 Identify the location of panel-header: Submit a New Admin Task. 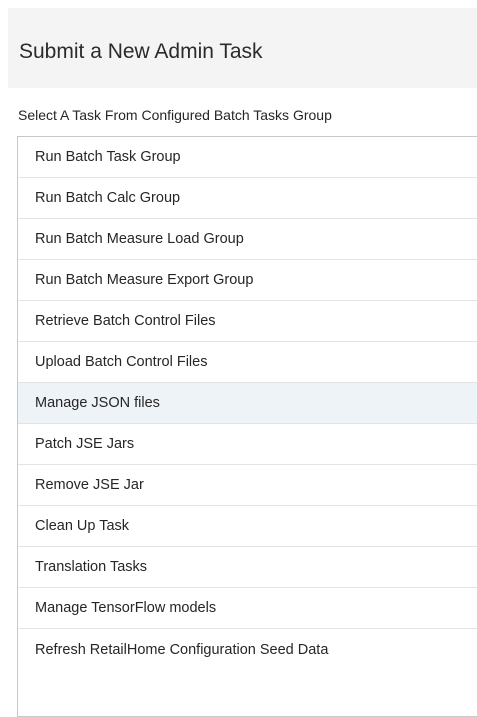
(242, 48).